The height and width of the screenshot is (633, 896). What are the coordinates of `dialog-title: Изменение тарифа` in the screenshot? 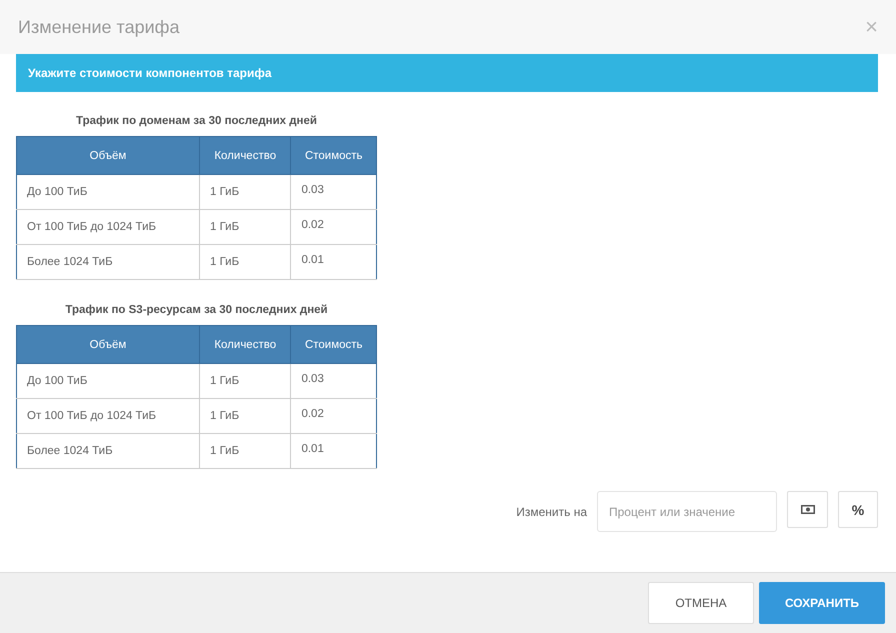 It's located at (99, 27).